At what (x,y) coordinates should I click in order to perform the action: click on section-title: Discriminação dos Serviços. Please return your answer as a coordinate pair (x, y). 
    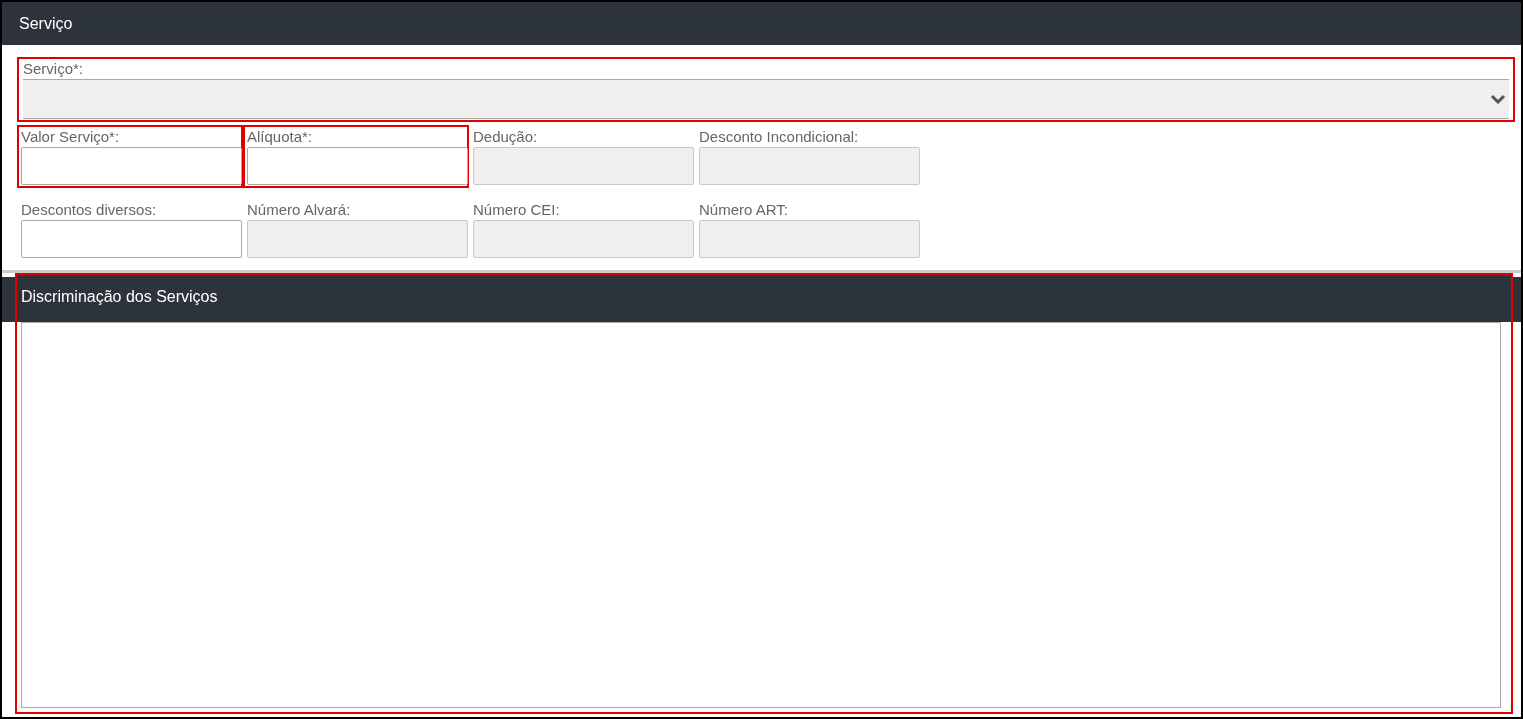
    Looking at the image, I should click on (119, 296).